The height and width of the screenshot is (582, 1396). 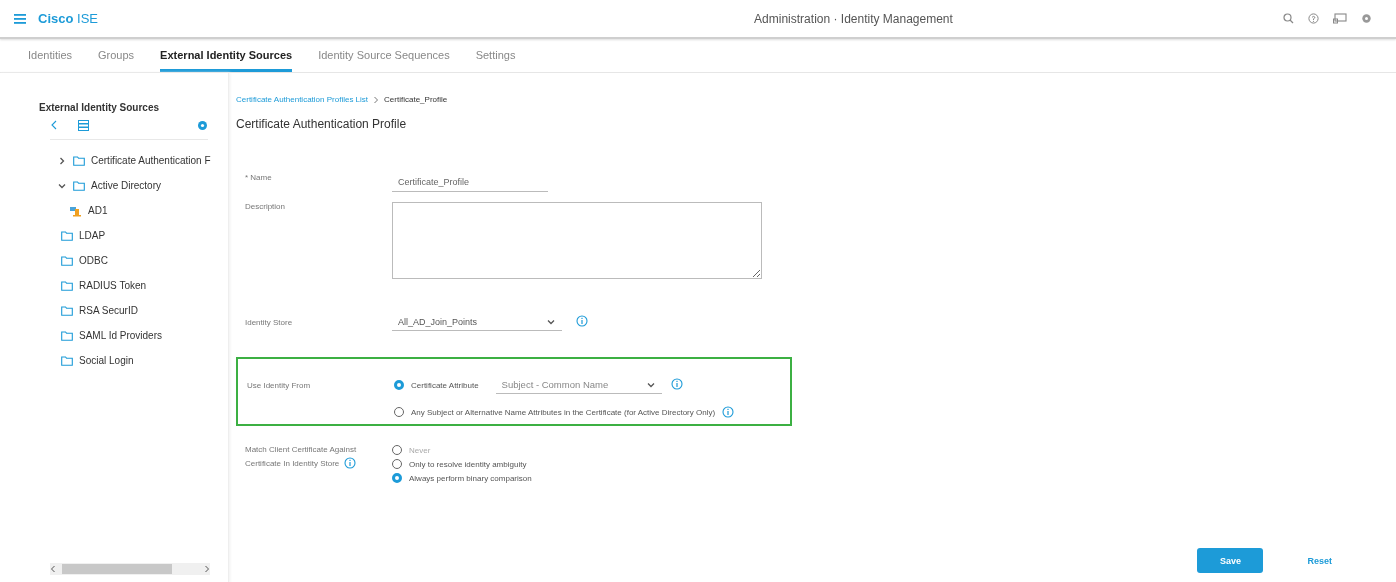 What do you see at coordinates (106, 360) in the screenshot?
I see `tree-item: Social Login` at bounding box center [106, 360].